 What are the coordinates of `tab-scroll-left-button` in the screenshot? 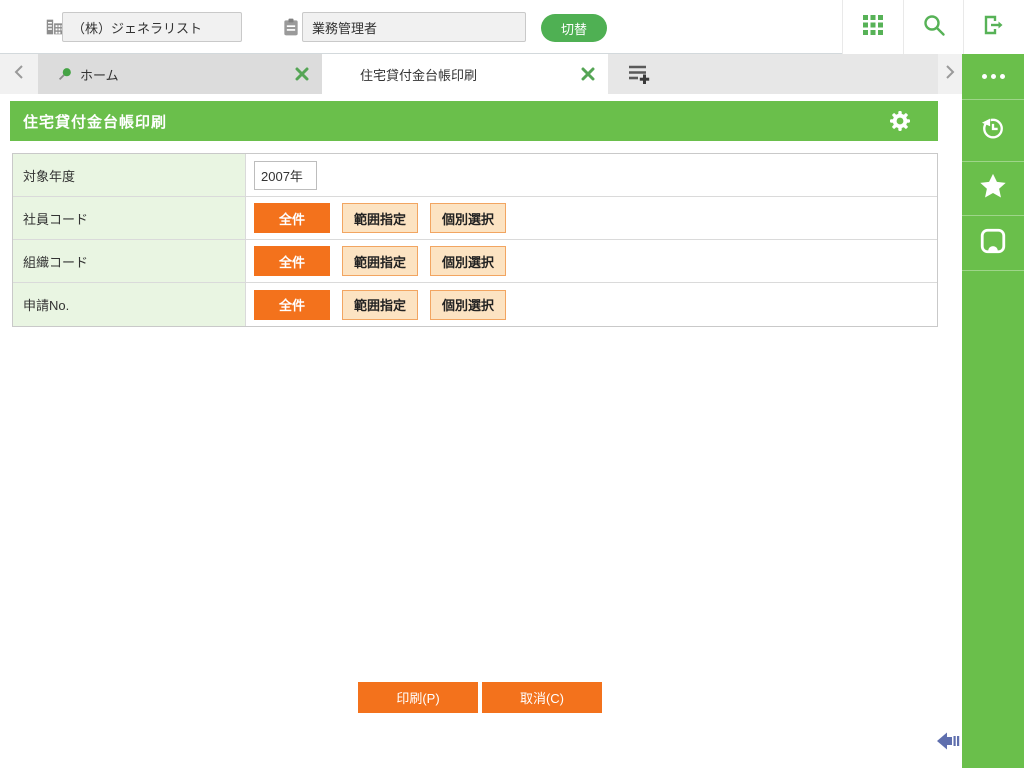 It's located at (19, 74).